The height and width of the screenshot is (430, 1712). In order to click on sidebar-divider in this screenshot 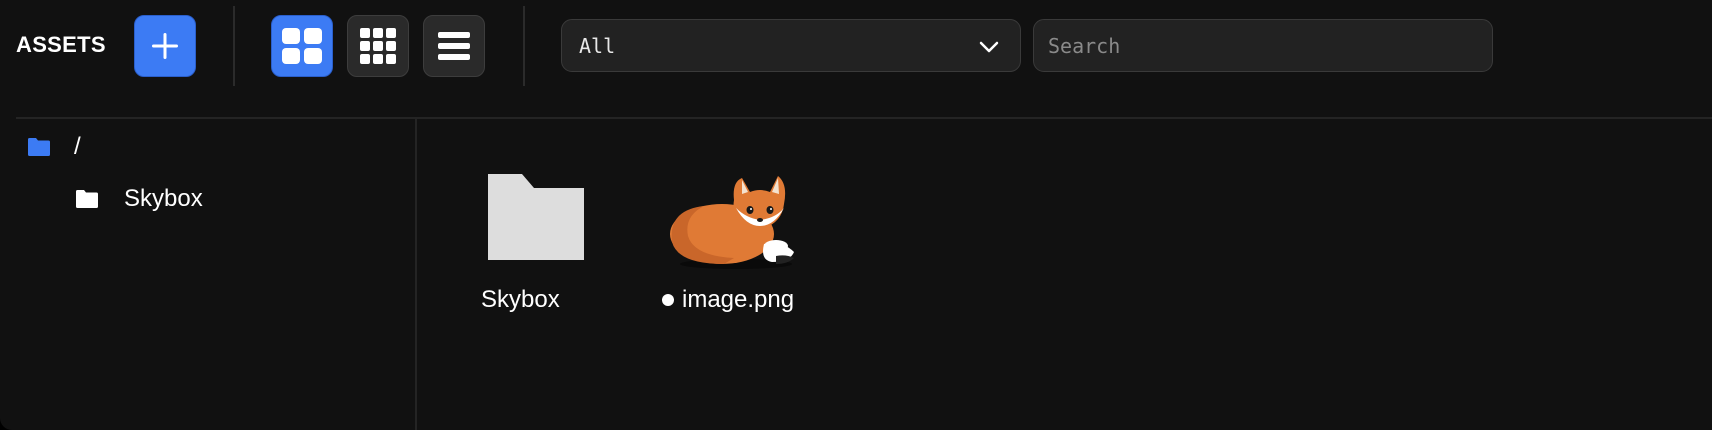, I will do `click(416, 274)`.